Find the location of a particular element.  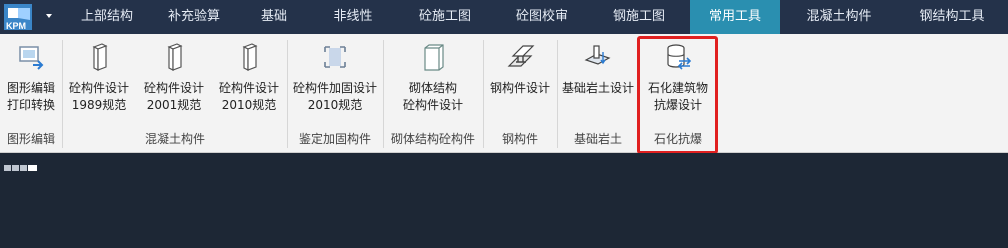

concrete-design-2001-button: 砼构件设计 2001规范 is located at coordinates (174, 80).